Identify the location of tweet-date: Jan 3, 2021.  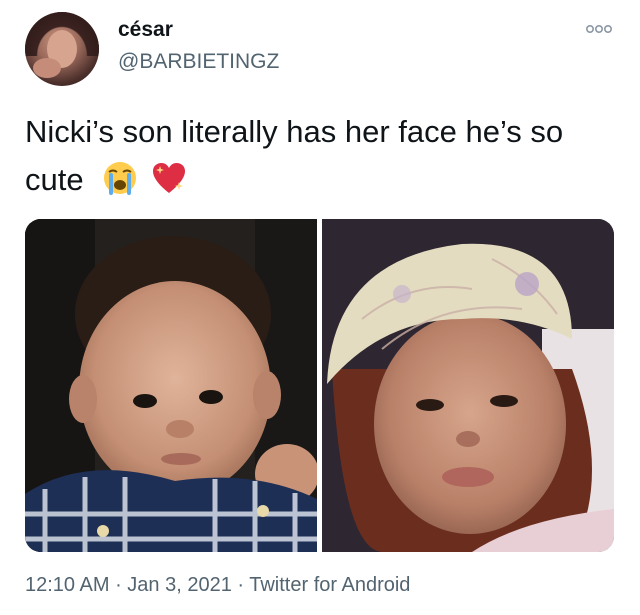
(179, 585).